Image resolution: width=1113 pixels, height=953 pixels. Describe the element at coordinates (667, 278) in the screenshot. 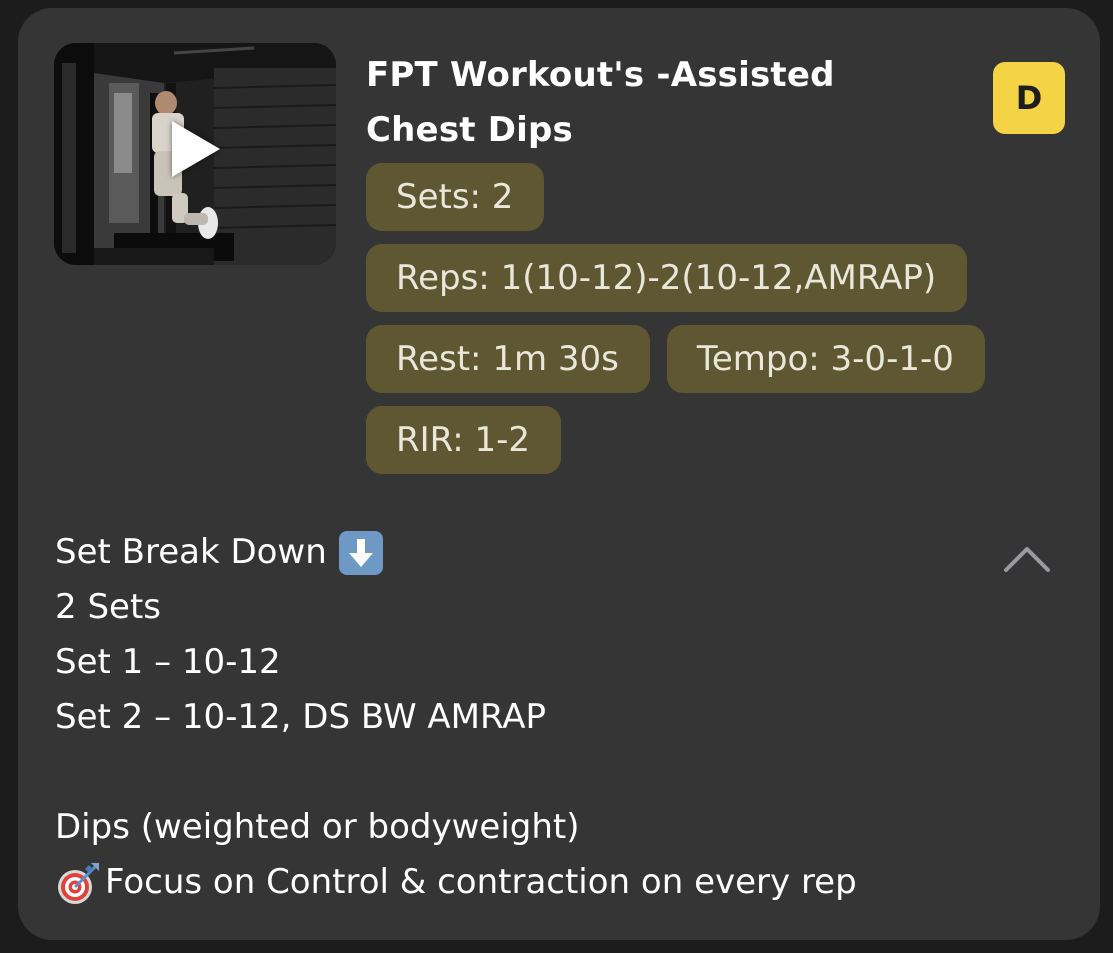

I see `reps-chip: Reps: 1(10-12)-2(10-12,AMRAP)` at that location.